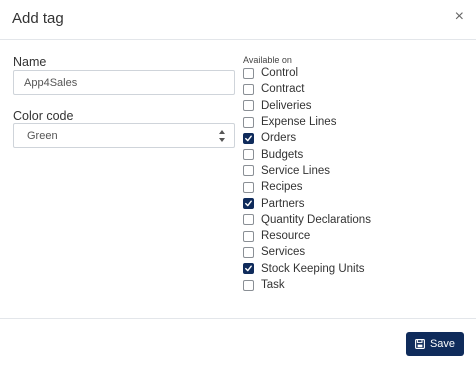 The width and height of the screenshot is (476, 369). I want to click on available-on-item: Deliveries, so click(307, 106).